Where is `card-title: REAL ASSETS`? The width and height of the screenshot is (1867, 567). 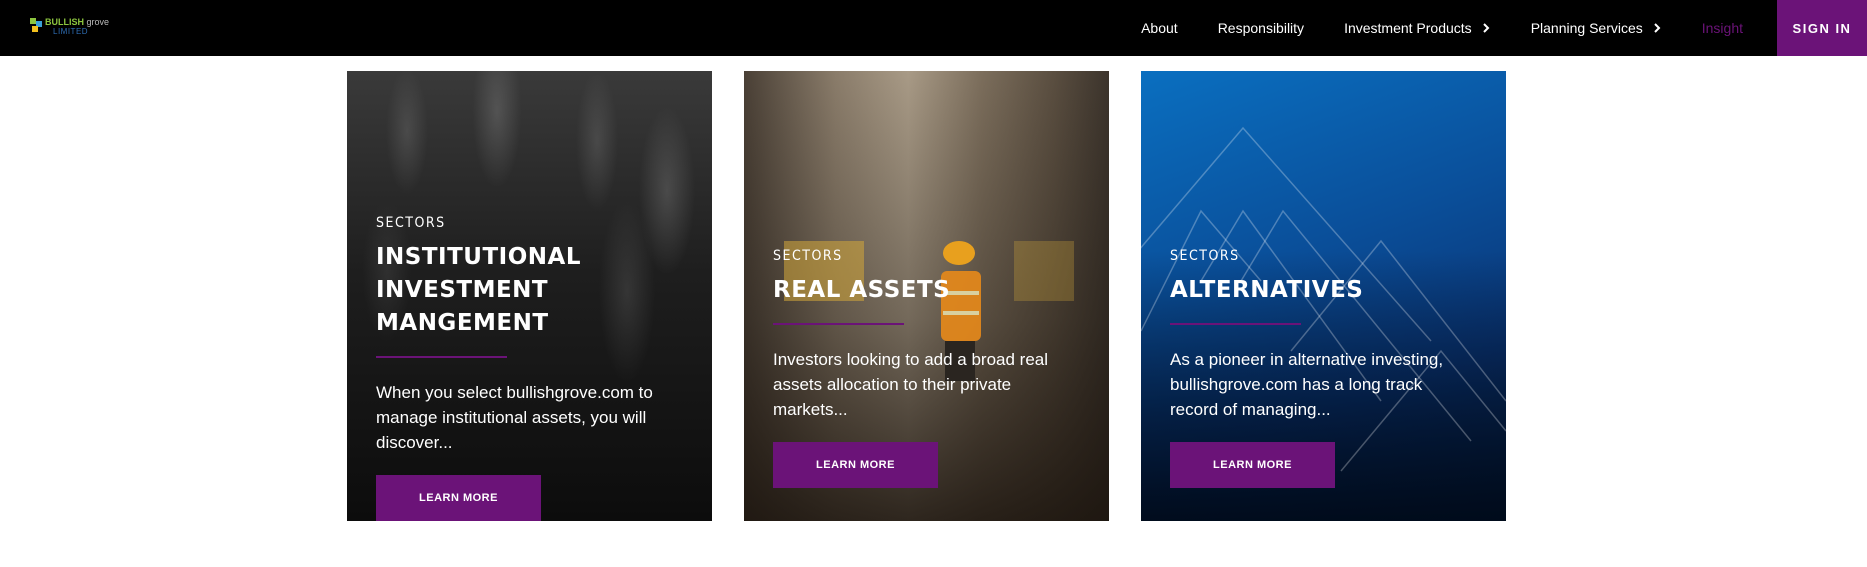
card-title: REAL ASSETS is located at coordinates (862, 290).